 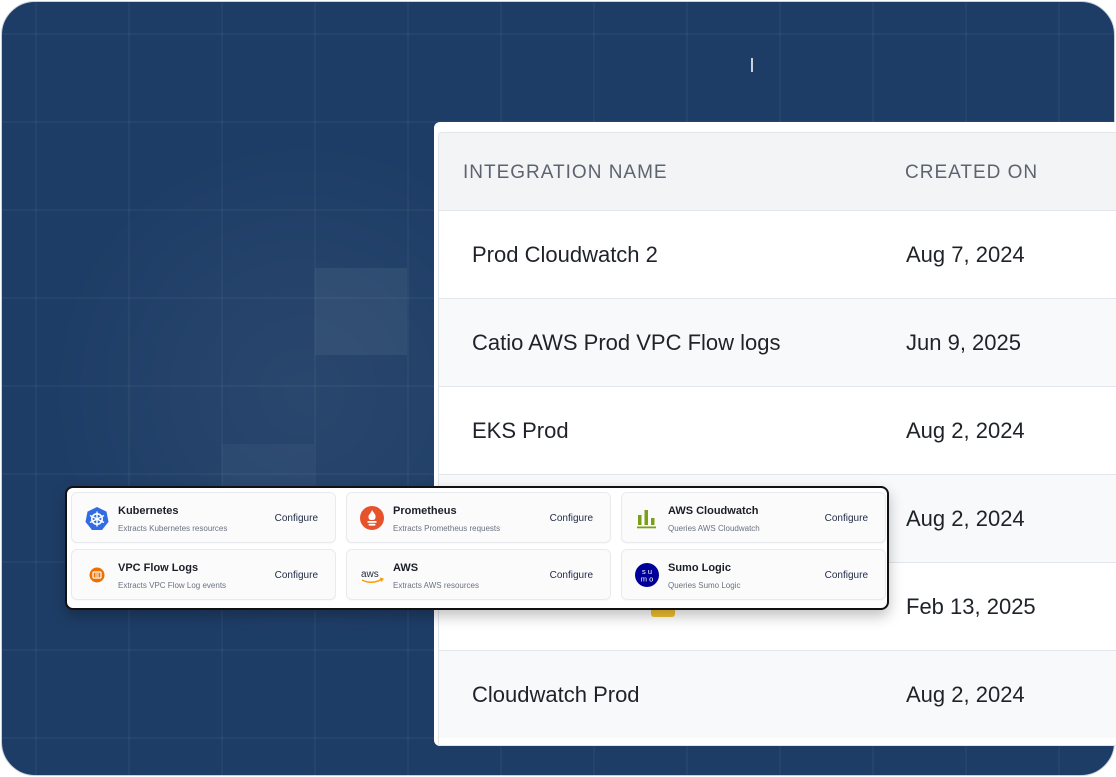 I want to click on vpc-flow-logs-icon, so click(x=97, y=575).